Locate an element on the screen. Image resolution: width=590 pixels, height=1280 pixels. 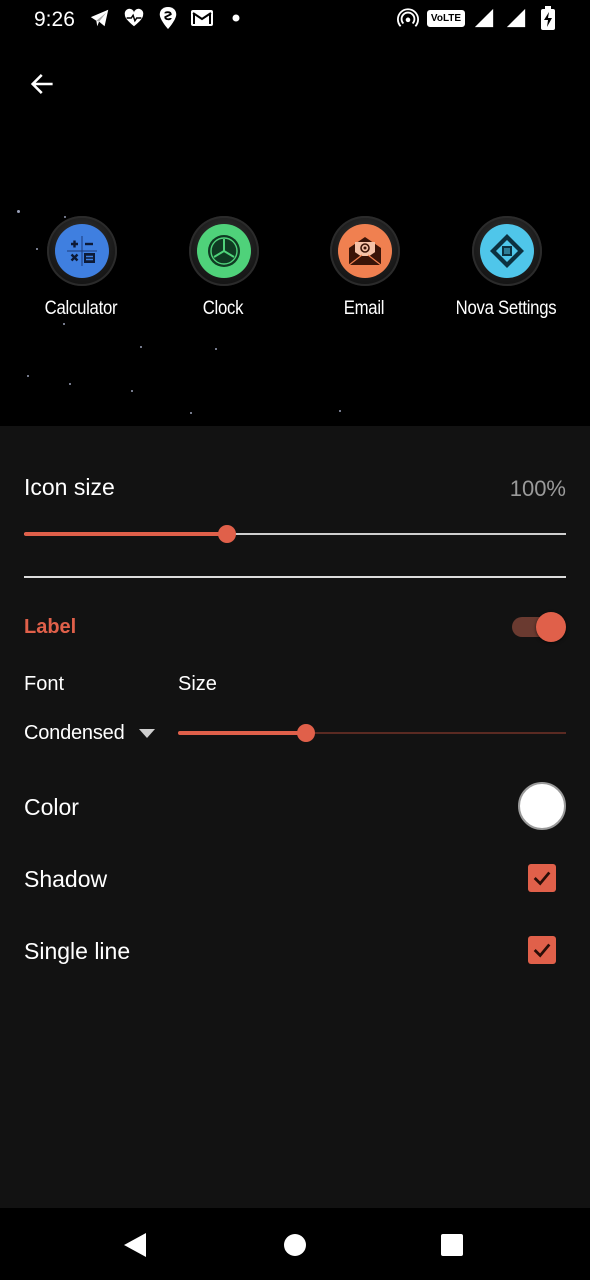
notification-icons is located at coordinates (168, 18).